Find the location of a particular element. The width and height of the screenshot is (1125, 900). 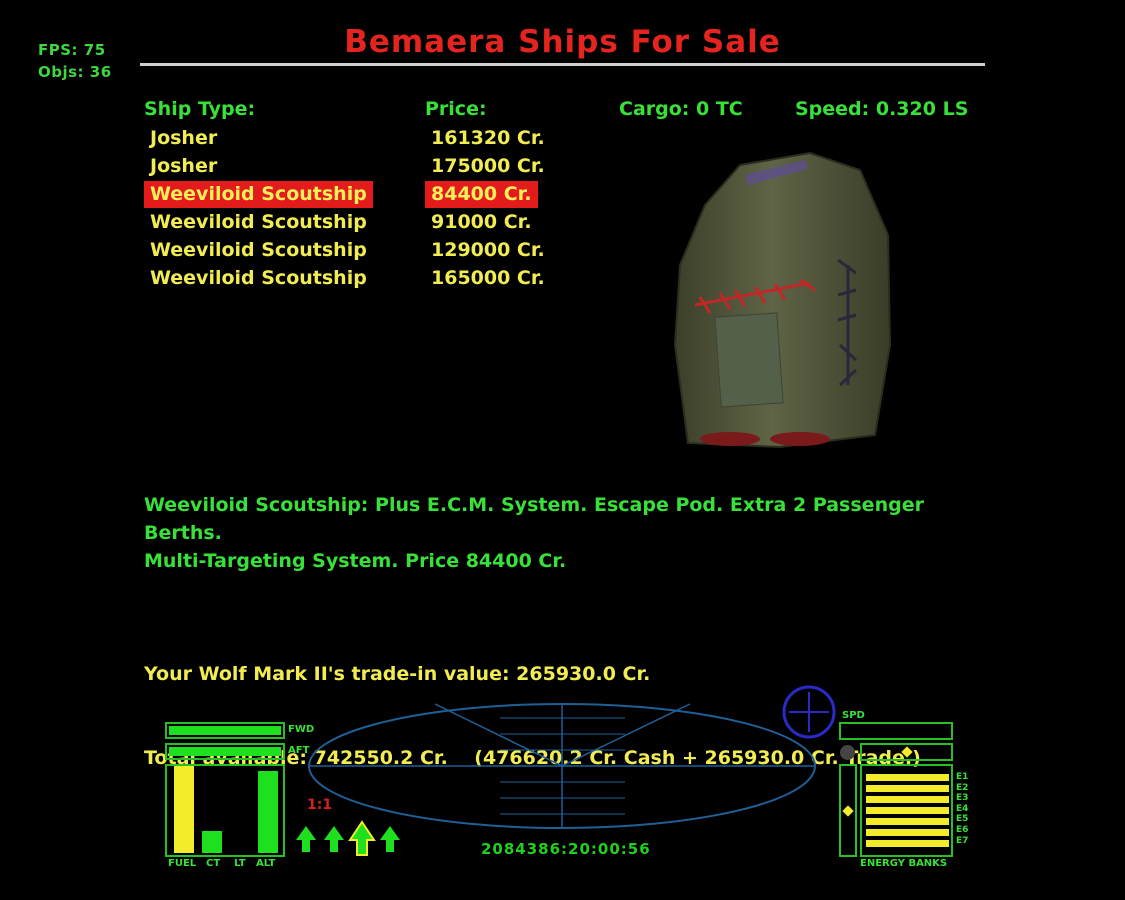

status-gauges is located at coordinates (225, 810).